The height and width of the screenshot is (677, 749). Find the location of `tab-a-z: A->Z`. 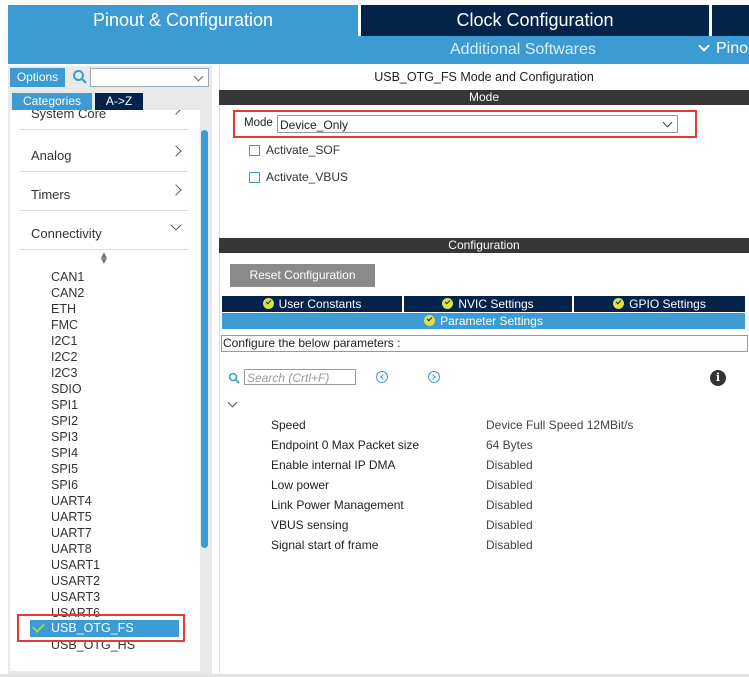

tab-a-z: A->Z is located at coordinates (119, 101).